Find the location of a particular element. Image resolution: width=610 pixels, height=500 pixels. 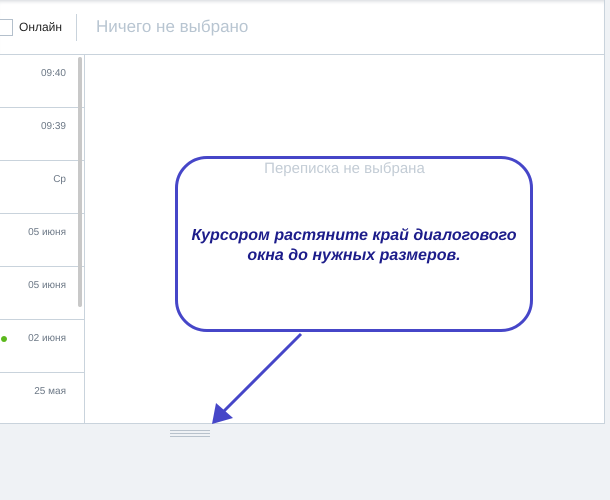

conversation-time: 02 июня is located at coordinates (47, 338).